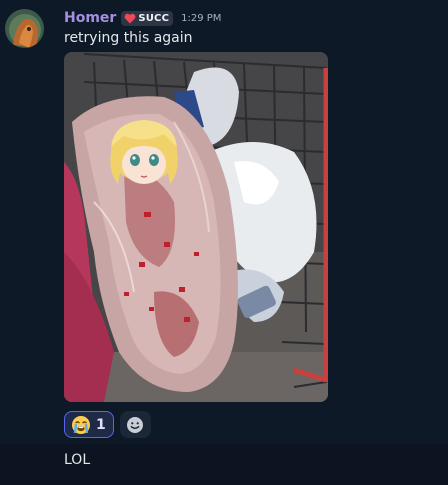 This screenshot has height=485, width=448. I want to click on timestamp: 1:29 PM, so click(201, 18).